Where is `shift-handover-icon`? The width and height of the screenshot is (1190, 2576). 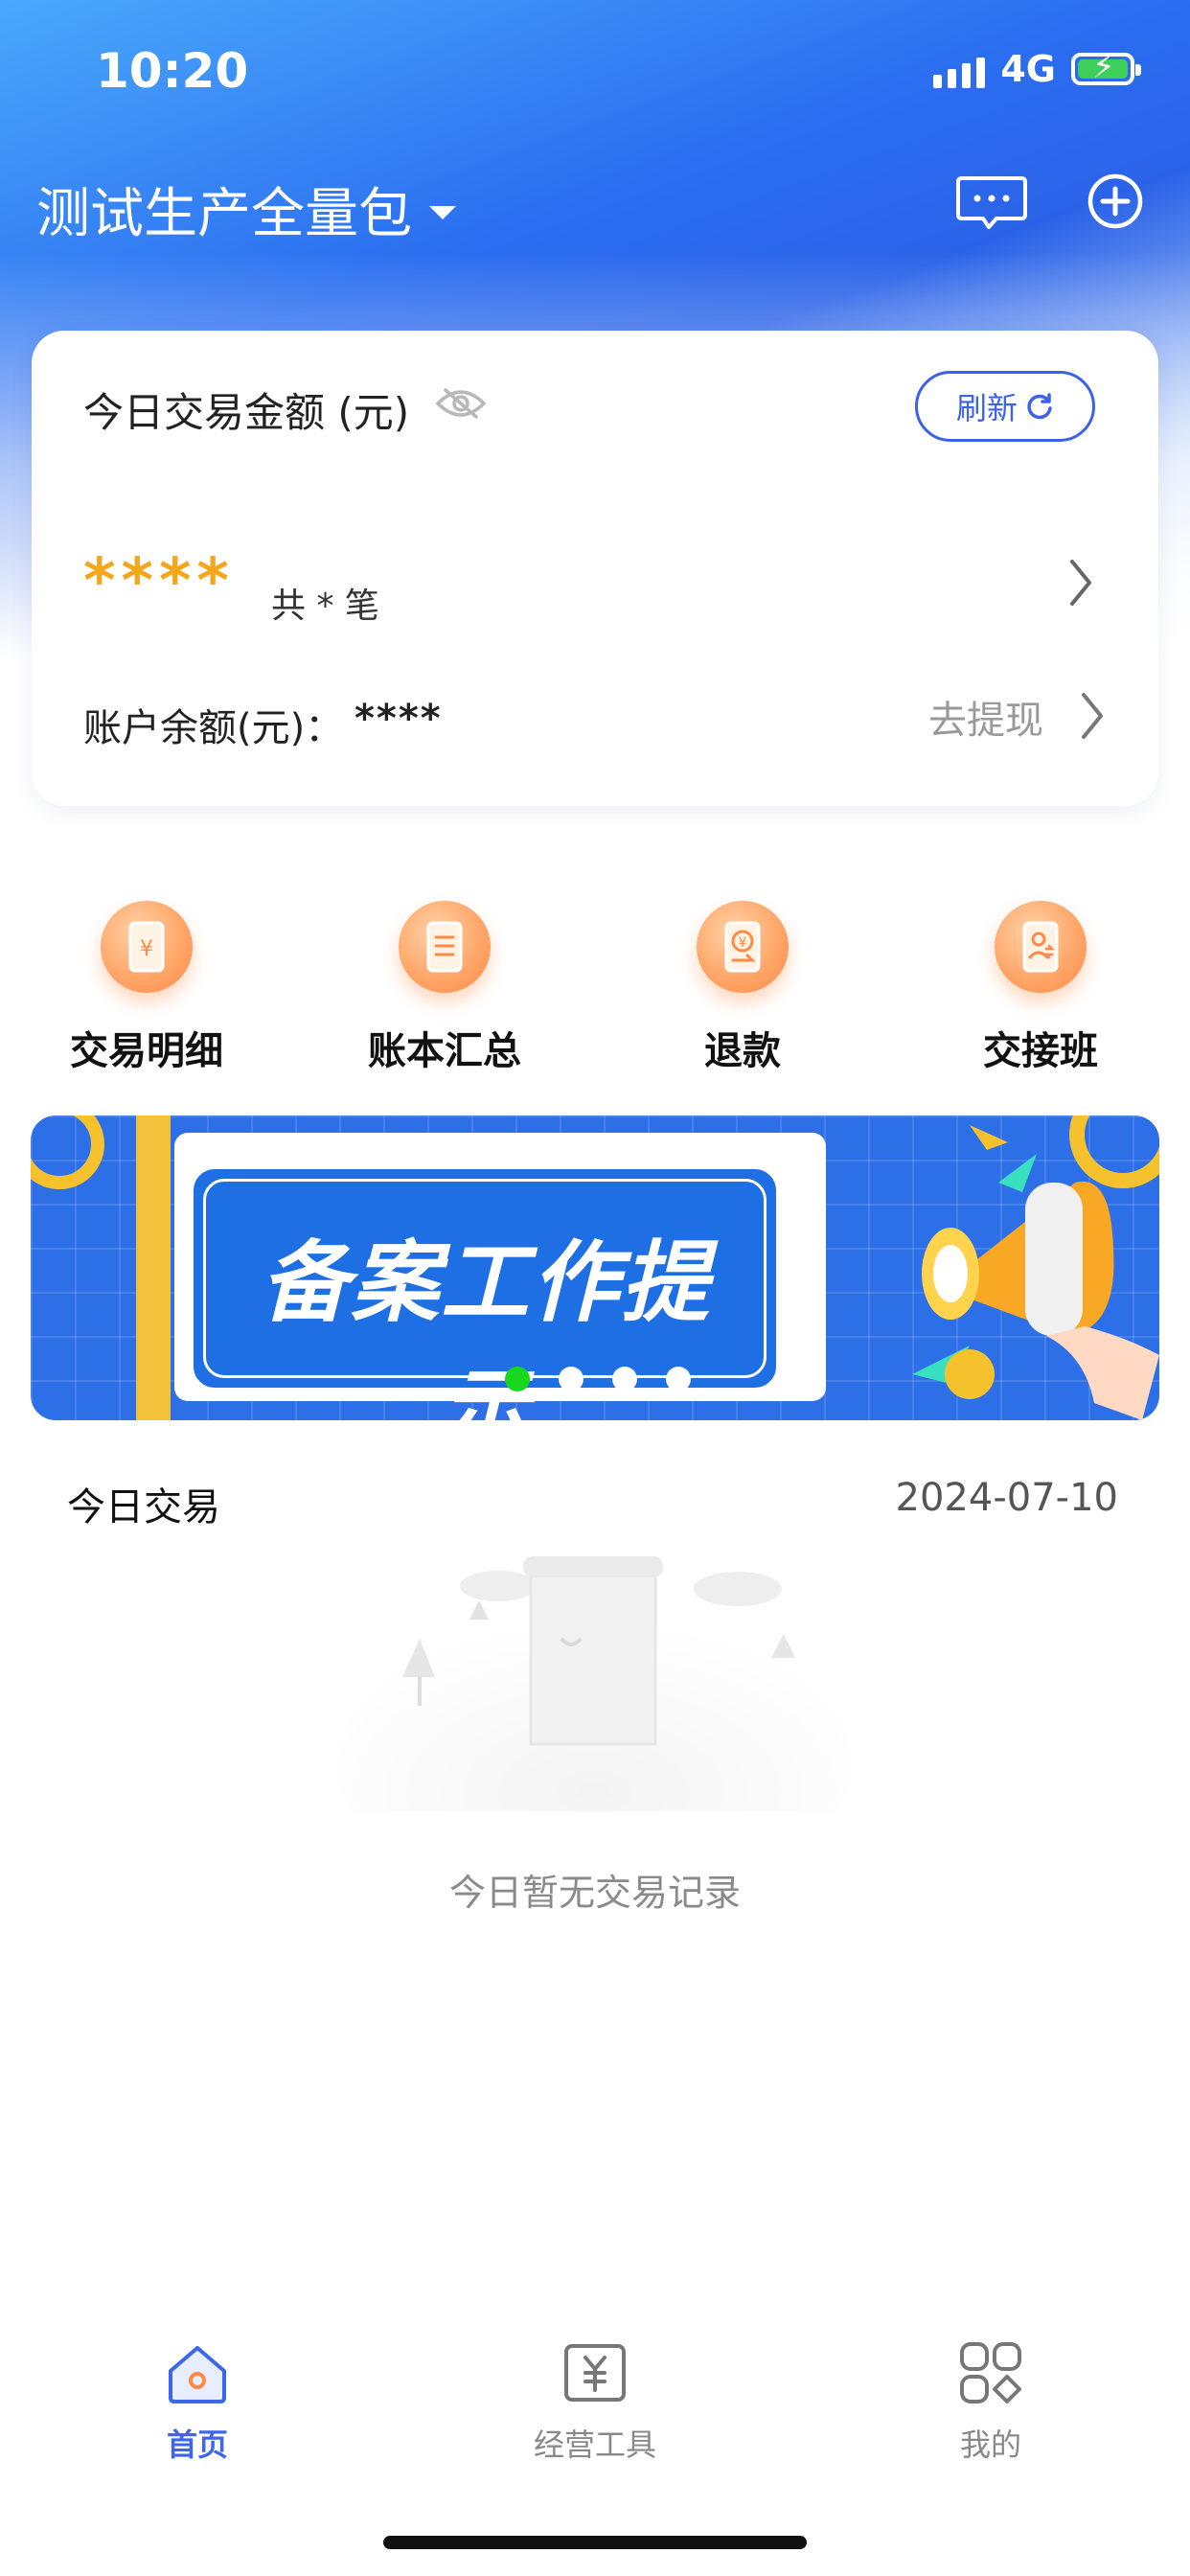 shift-handover-icon is located at coordinates (1041, 947).